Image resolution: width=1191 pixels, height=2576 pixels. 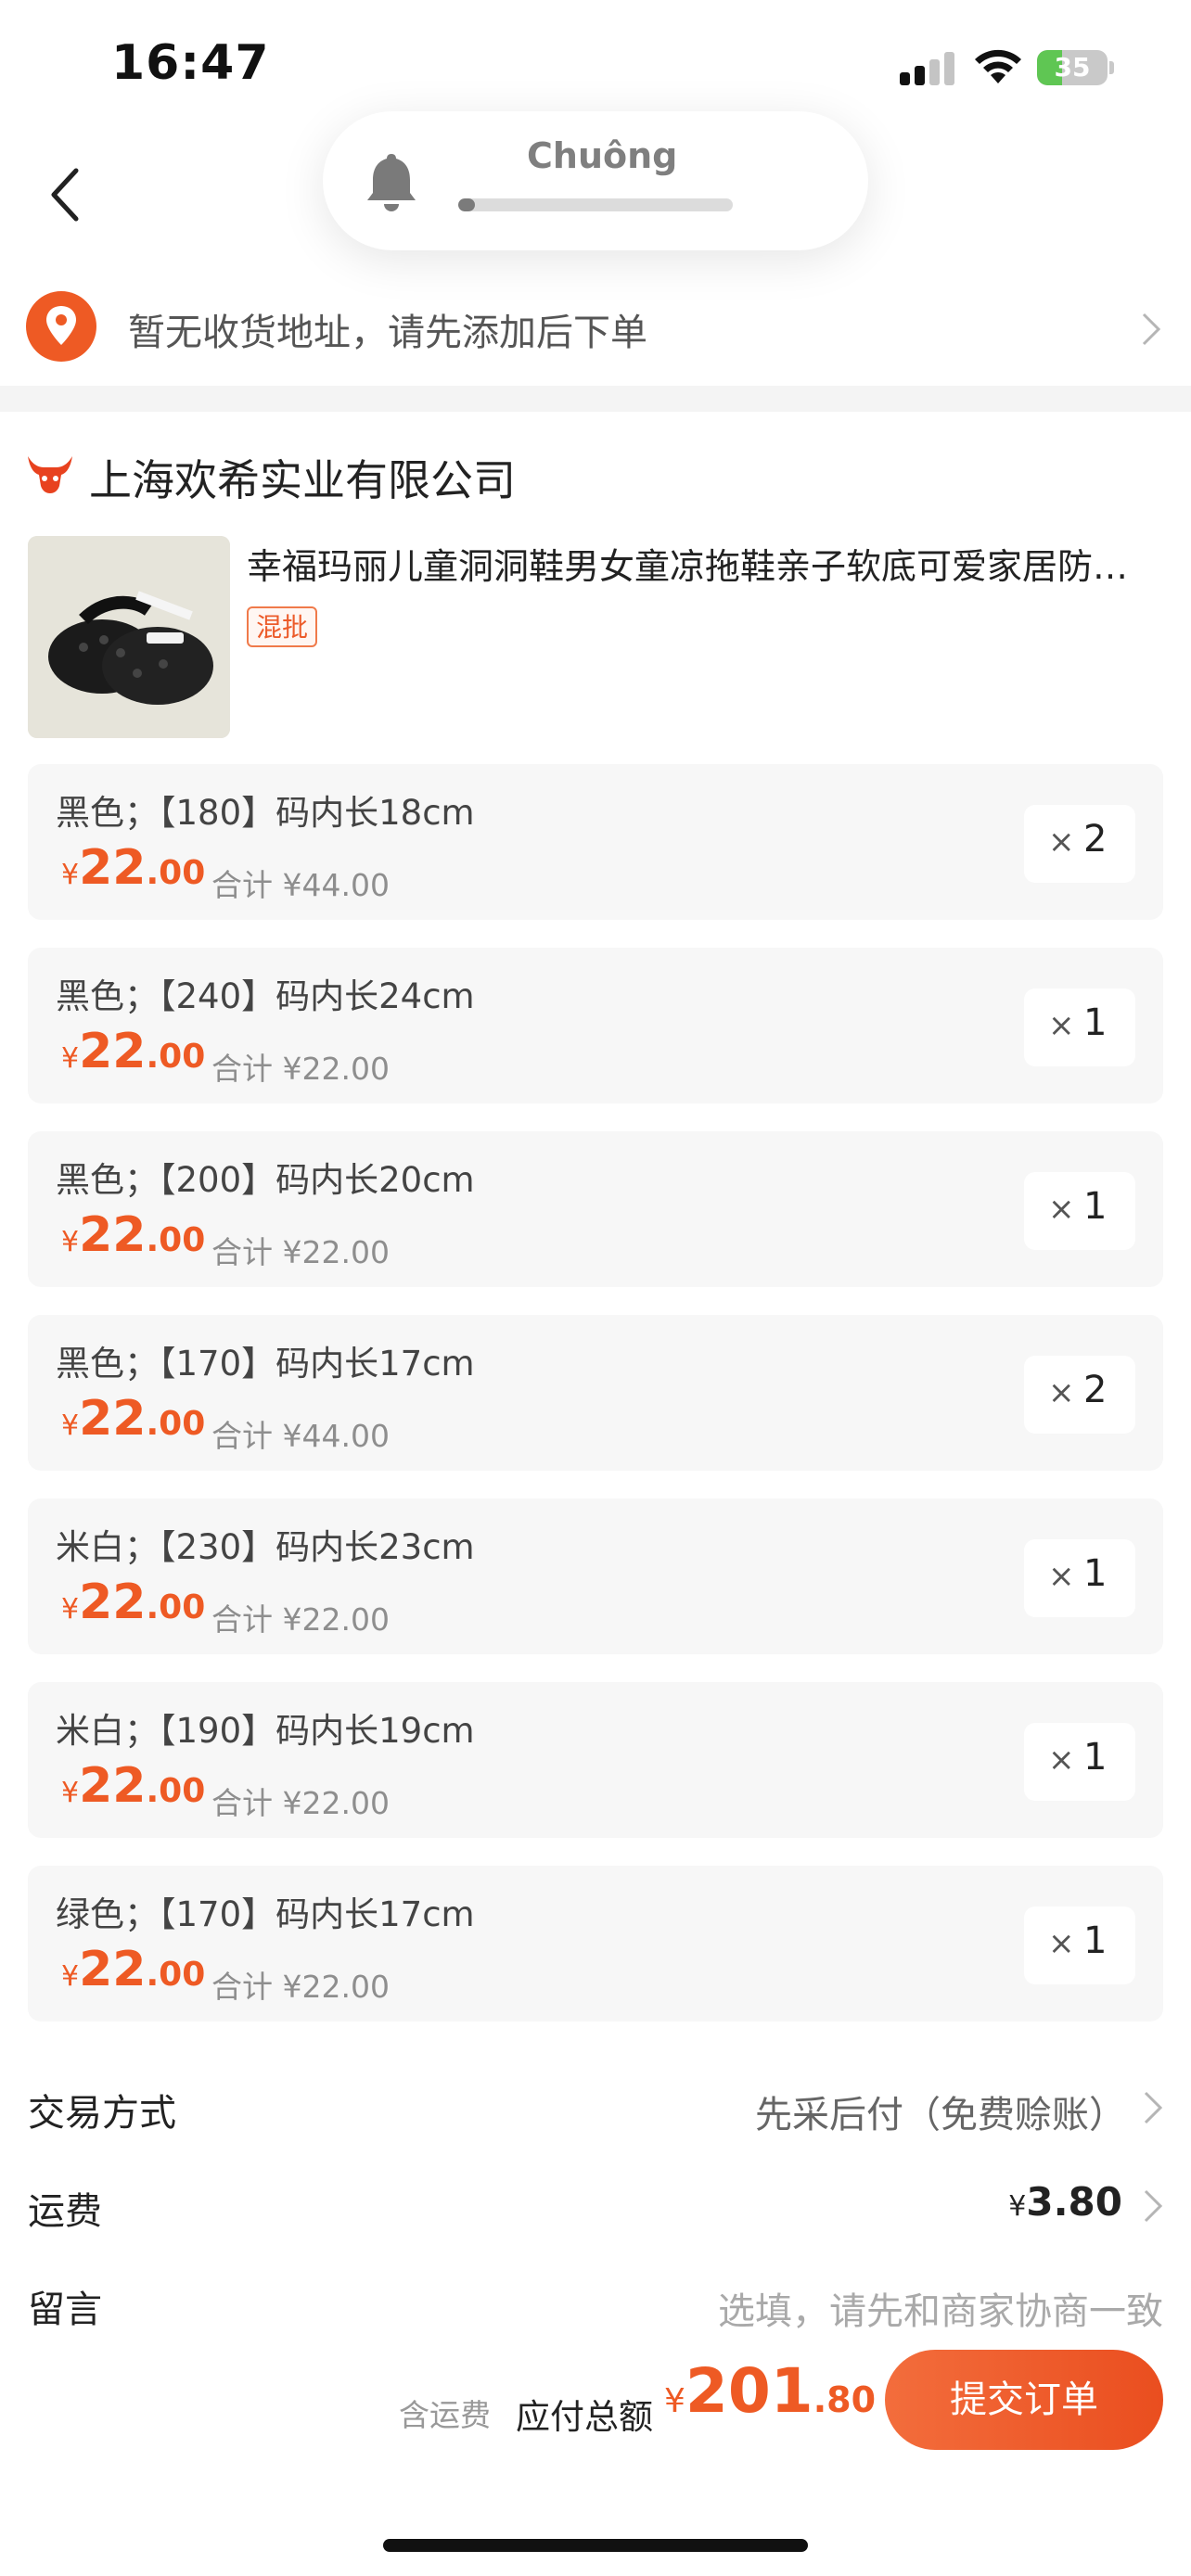 I want to click on payment-method-label: 交易方式, so click(x=102, y=2113).